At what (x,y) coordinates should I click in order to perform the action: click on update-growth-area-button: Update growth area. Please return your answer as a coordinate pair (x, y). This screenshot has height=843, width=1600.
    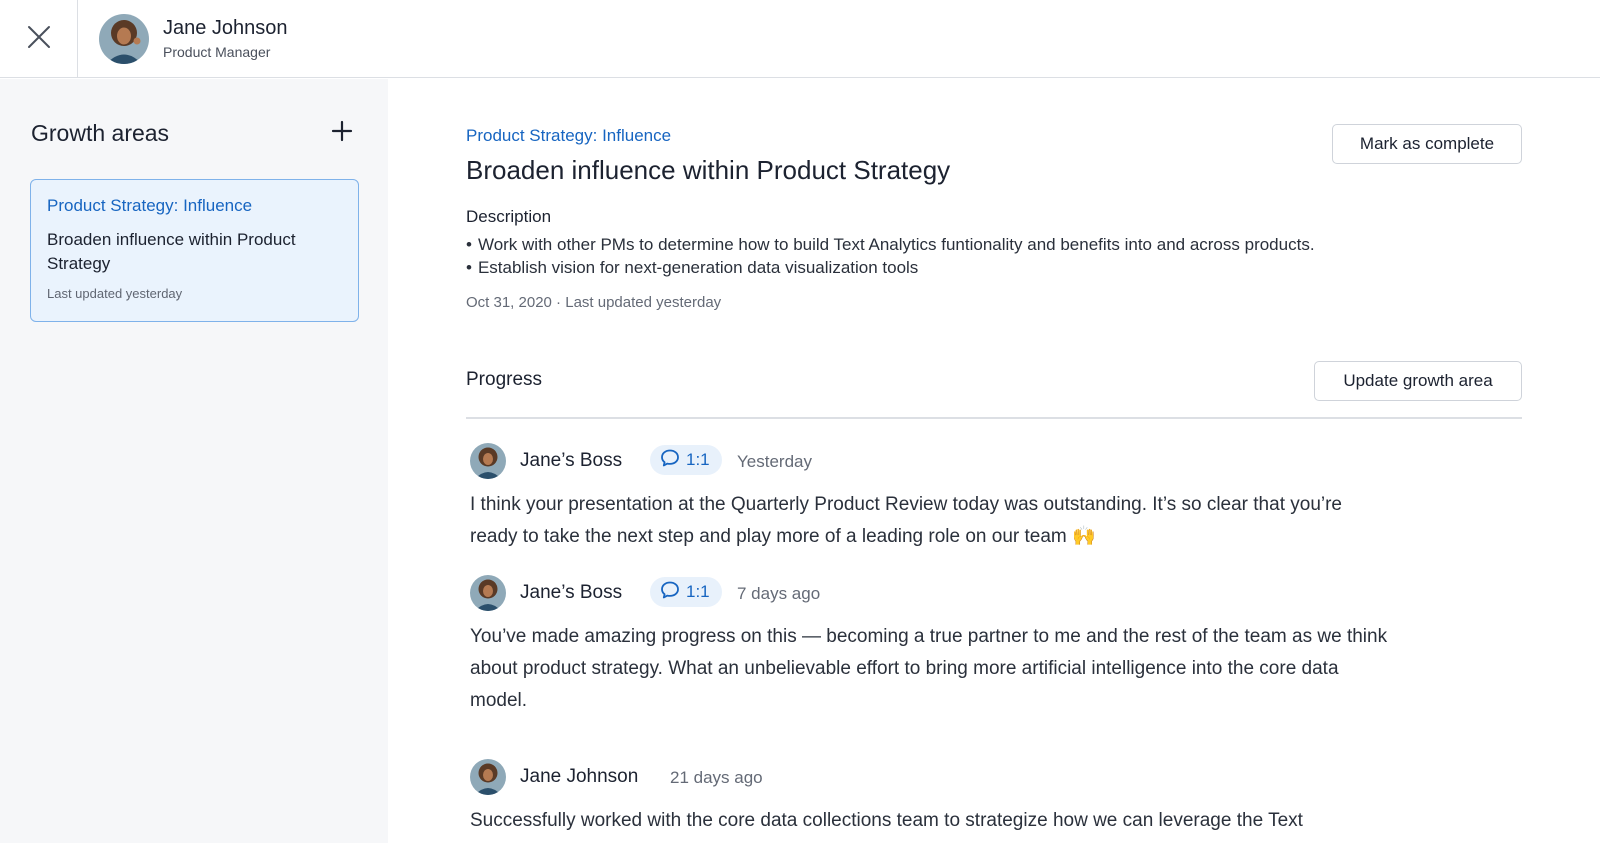
    Looking at the image, I should click on (1418, 381).